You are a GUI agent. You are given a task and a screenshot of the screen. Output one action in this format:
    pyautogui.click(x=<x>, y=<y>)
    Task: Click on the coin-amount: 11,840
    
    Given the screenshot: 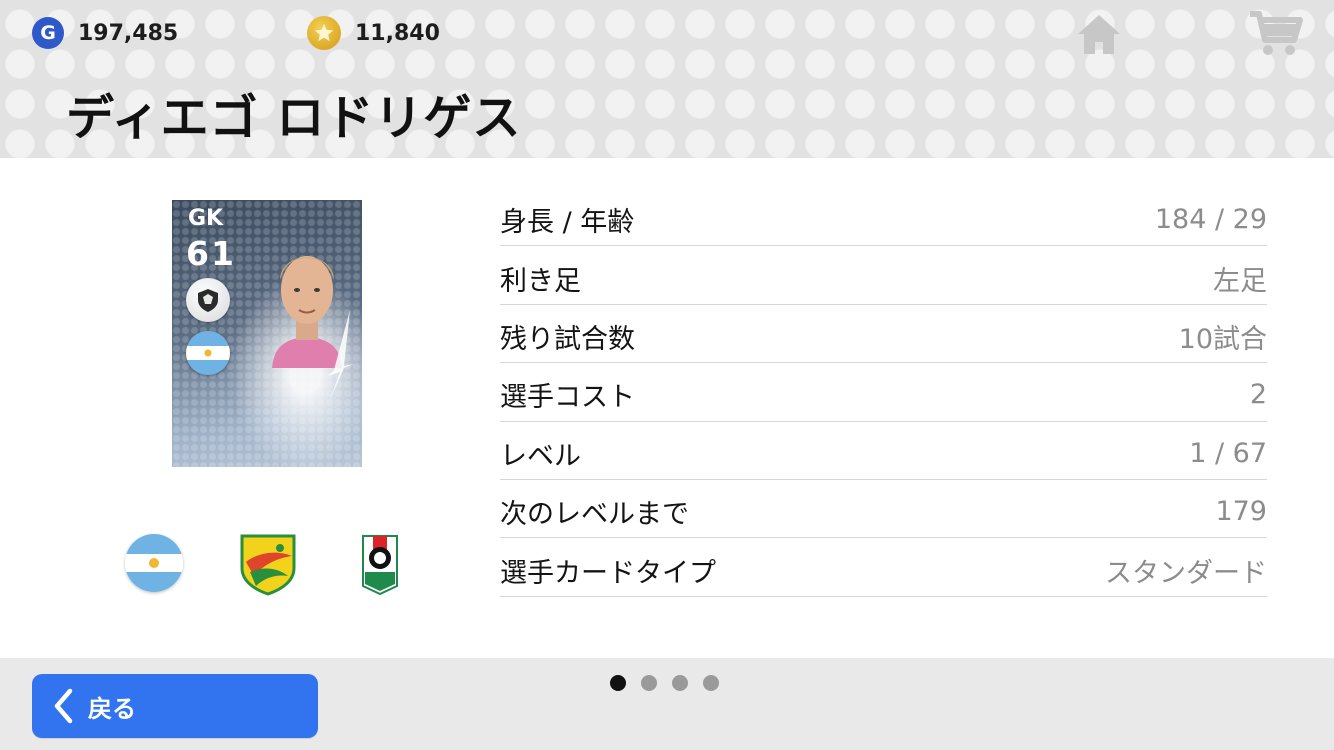 What is the action you would take?
    pyautogui.click(x=397, y=33)
    